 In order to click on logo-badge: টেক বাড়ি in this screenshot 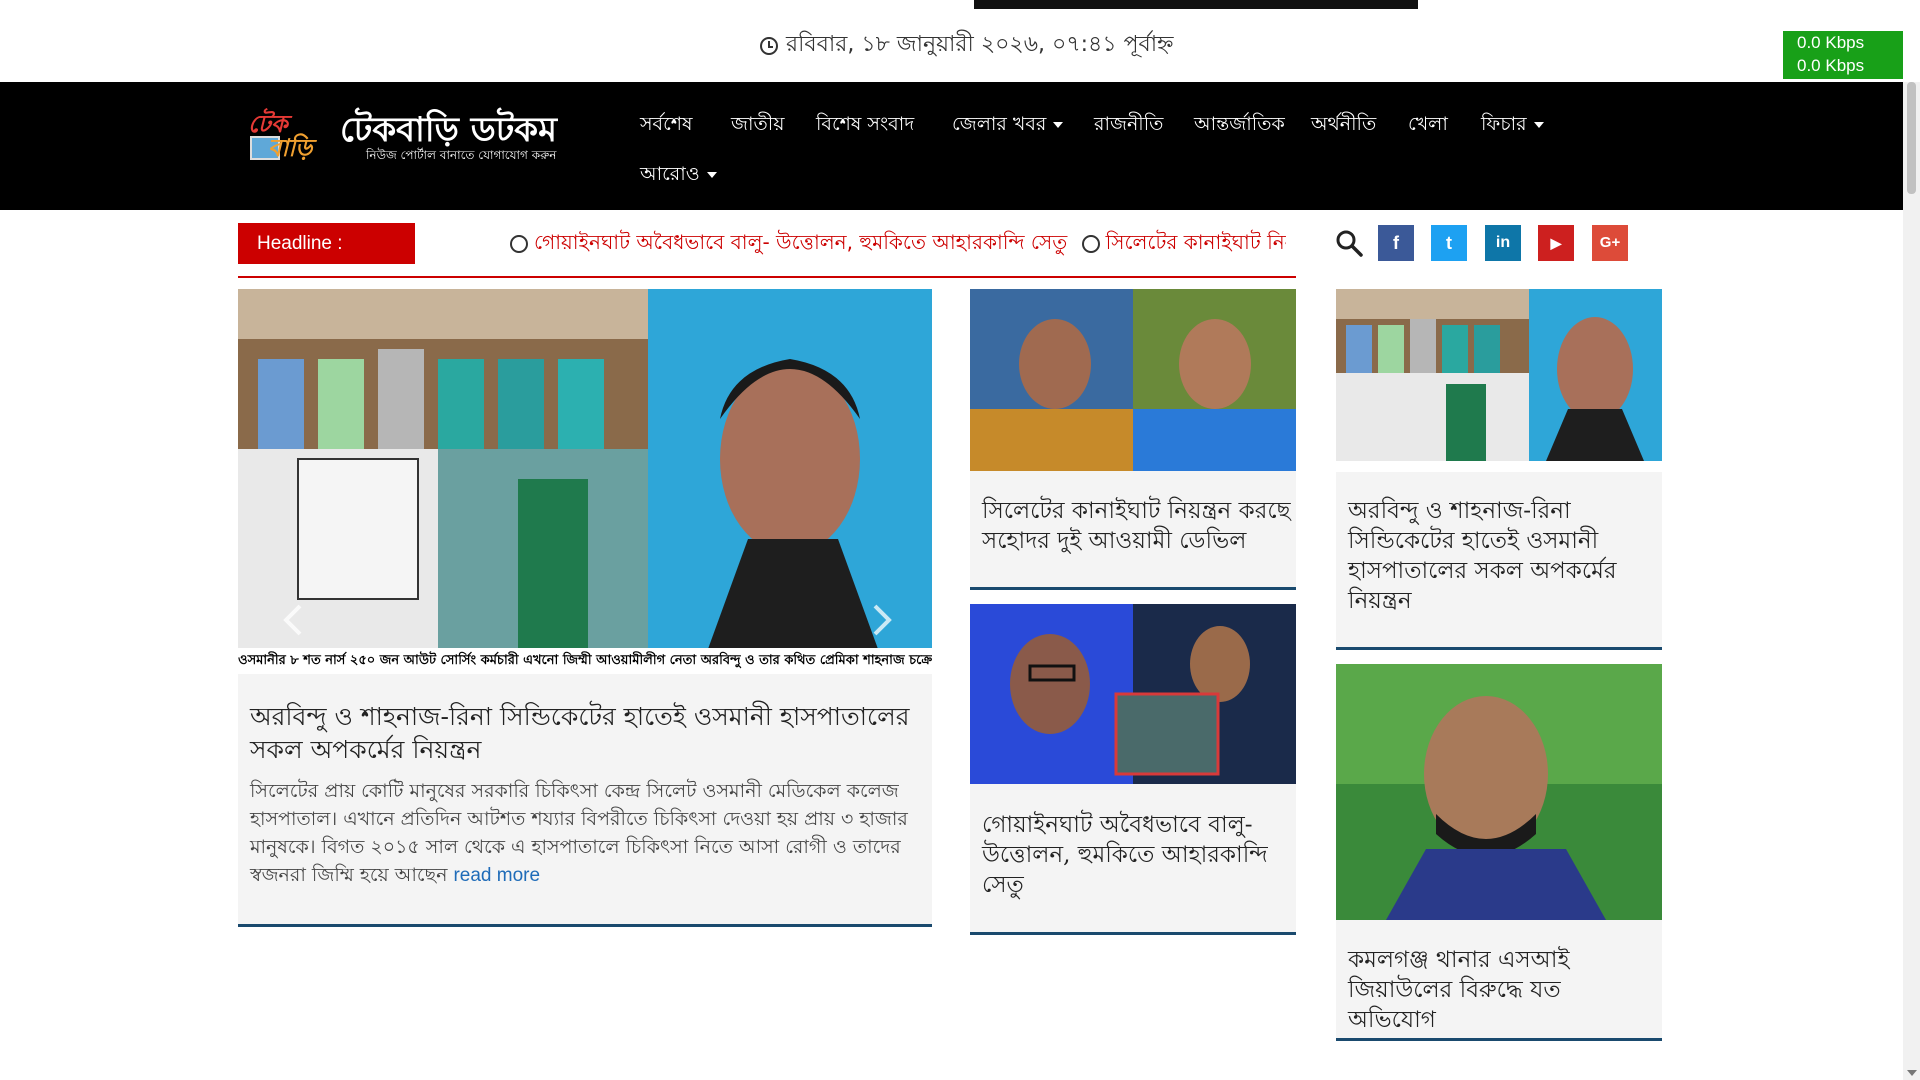, I will do `click(288, 134)`.